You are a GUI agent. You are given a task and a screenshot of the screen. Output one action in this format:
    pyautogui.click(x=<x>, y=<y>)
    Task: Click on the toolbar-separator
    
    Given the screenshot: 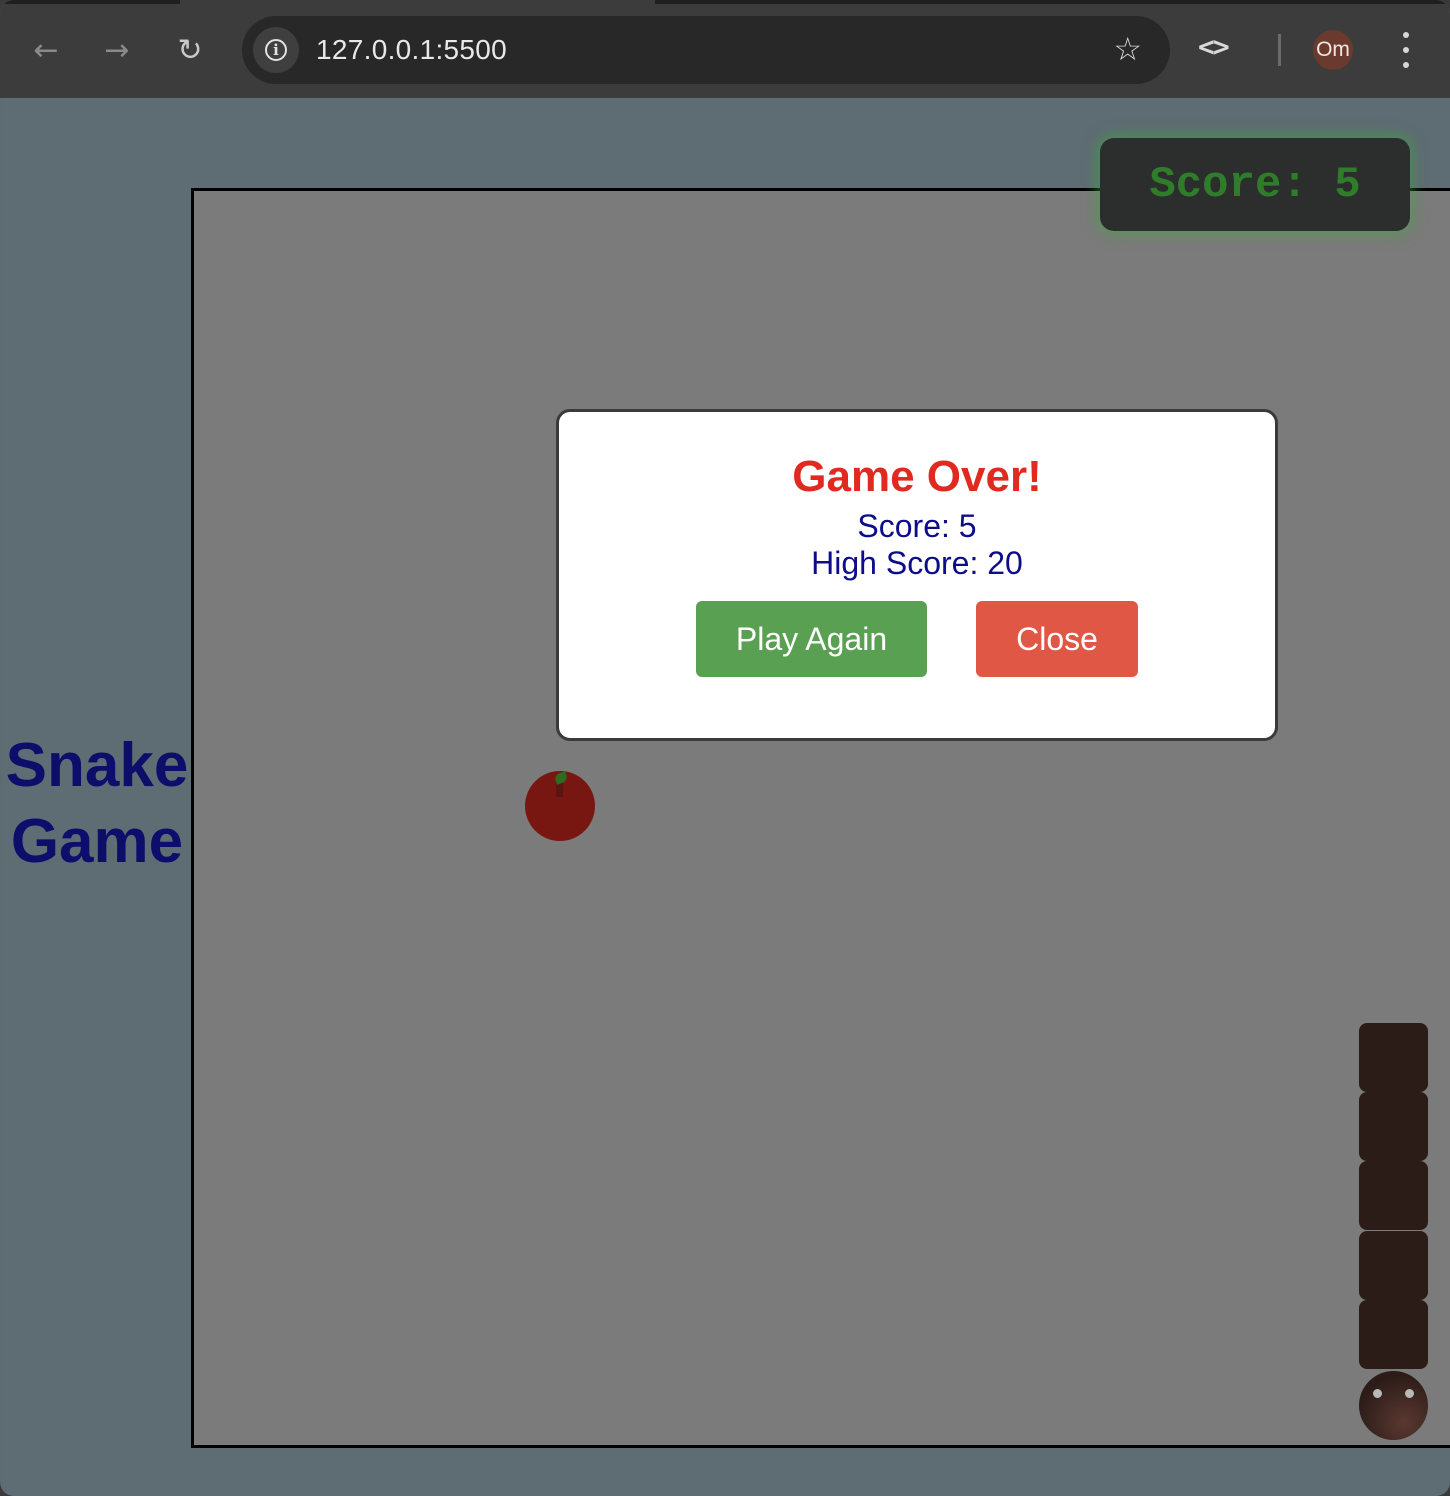 What is the action you would take?
    pyautogui.click(x=1279, y=50)
    